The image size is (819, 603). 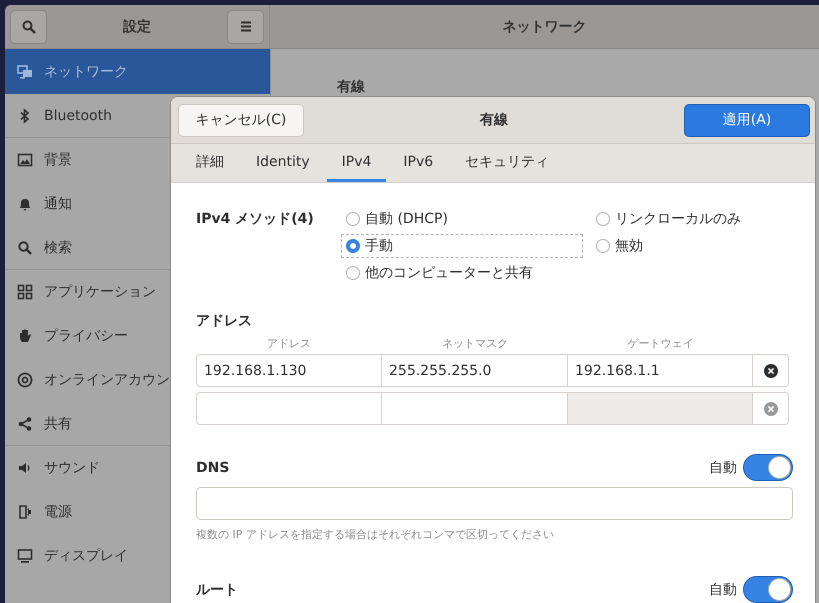 What do you see at coordinates (351, 87) in the screenshot?
I see `section-title: 有線` at bounding box center [351, 87].